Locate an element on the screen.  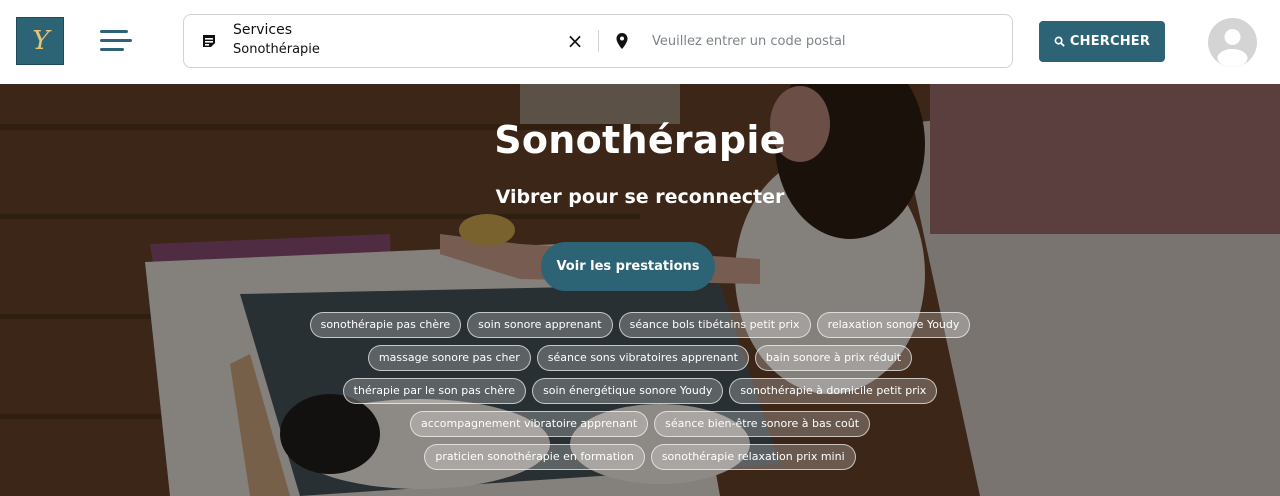
tag-chip: bain sonore à prix réduit is located at coordinates (833, 358).